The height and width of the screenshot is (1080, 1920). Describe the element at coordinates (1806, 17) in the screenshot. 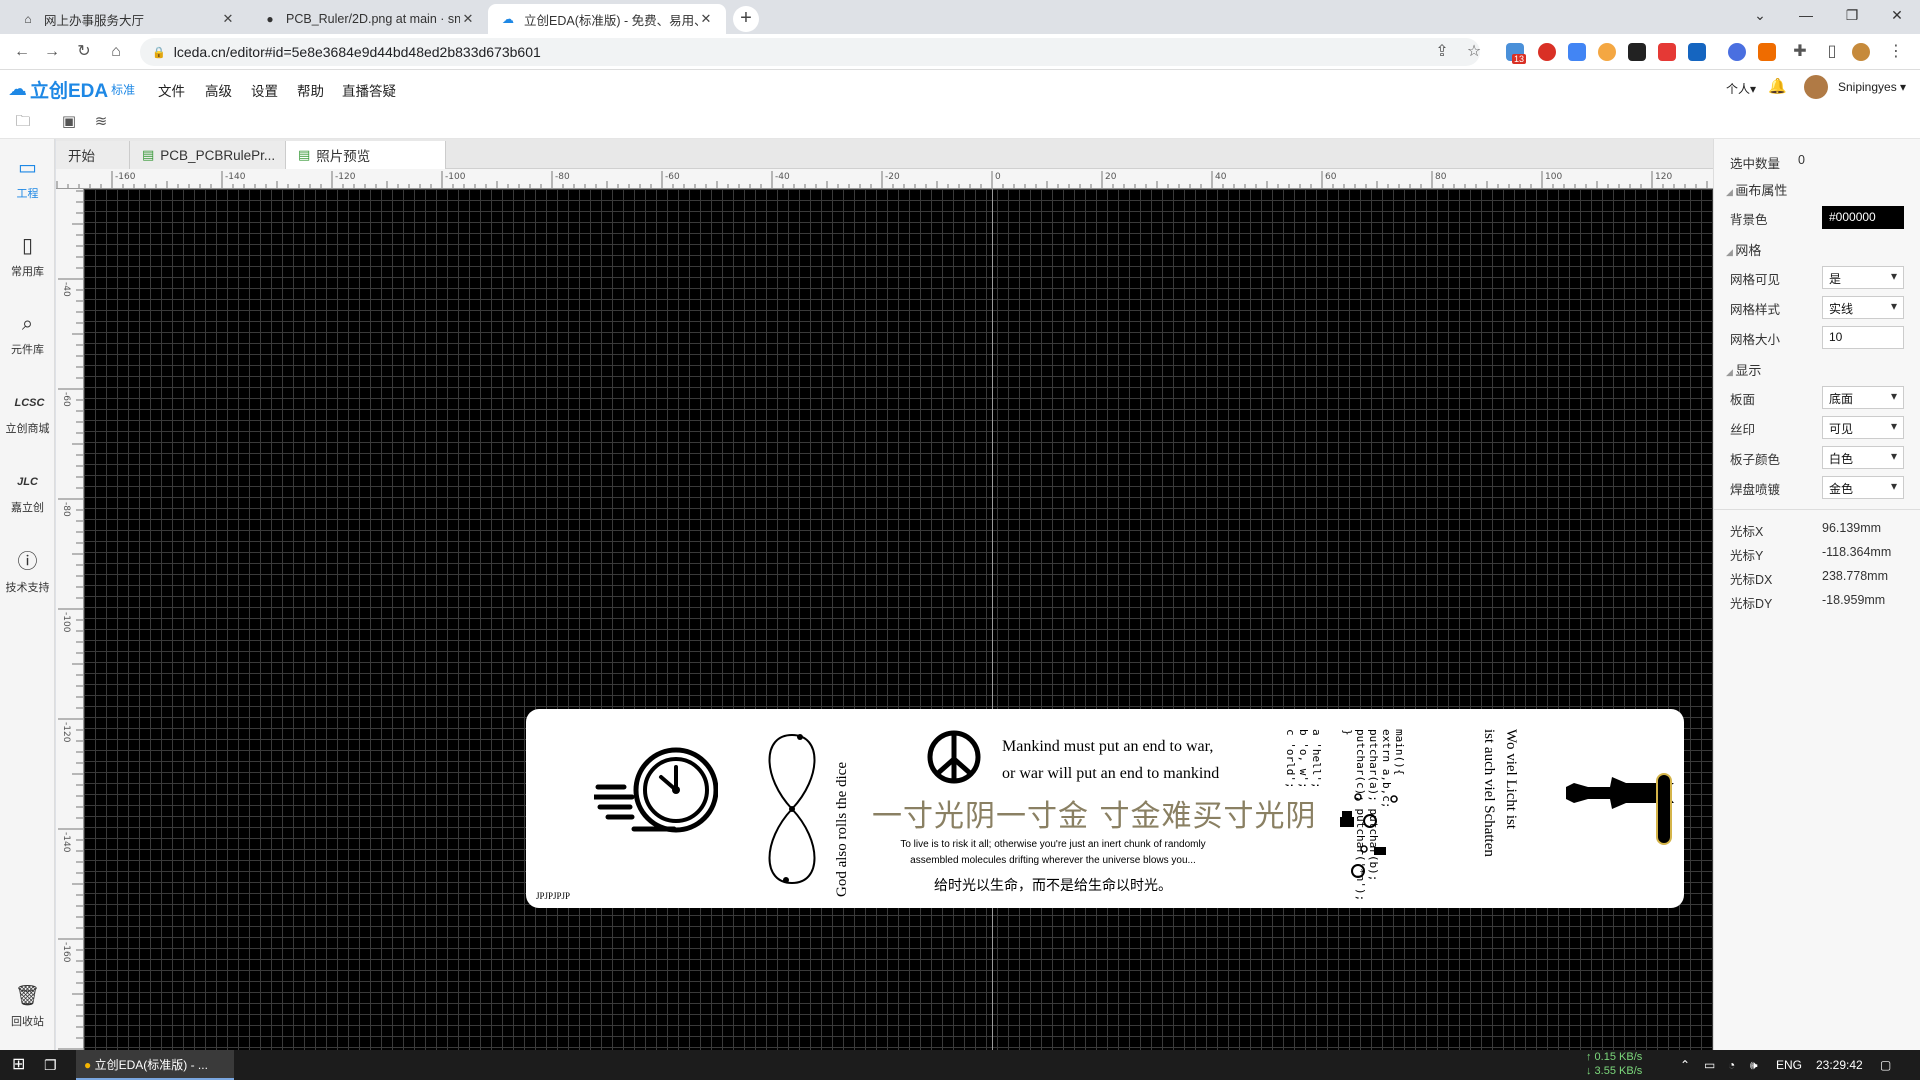

I see `minimize-icon: —` at that location.